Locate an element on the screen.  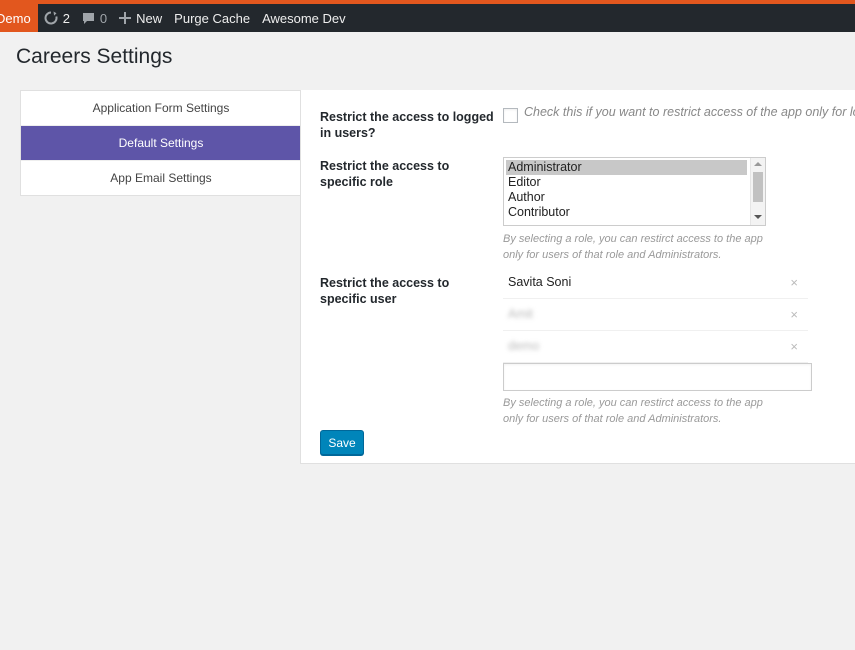
comments-count: 0 is located at coordinates (103, 18).